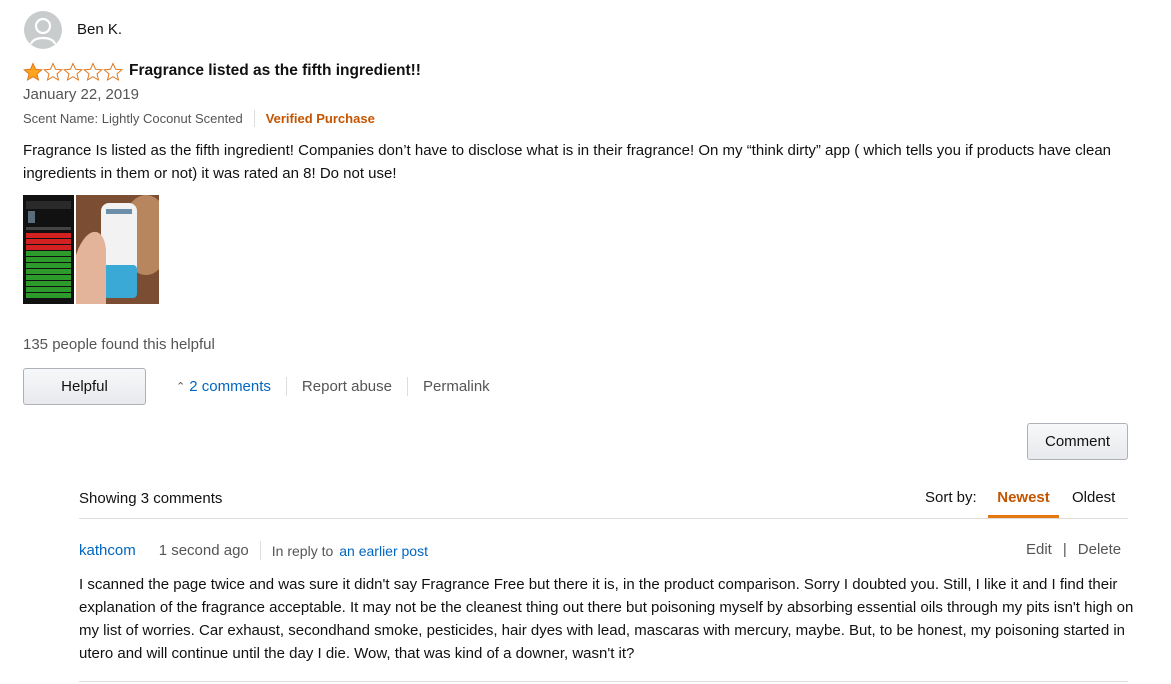 This screenshot has height=684, width=1171. Describe the element at coordinates (117, 249) in the screenshot. I see `review-image-product-photo` at that location.